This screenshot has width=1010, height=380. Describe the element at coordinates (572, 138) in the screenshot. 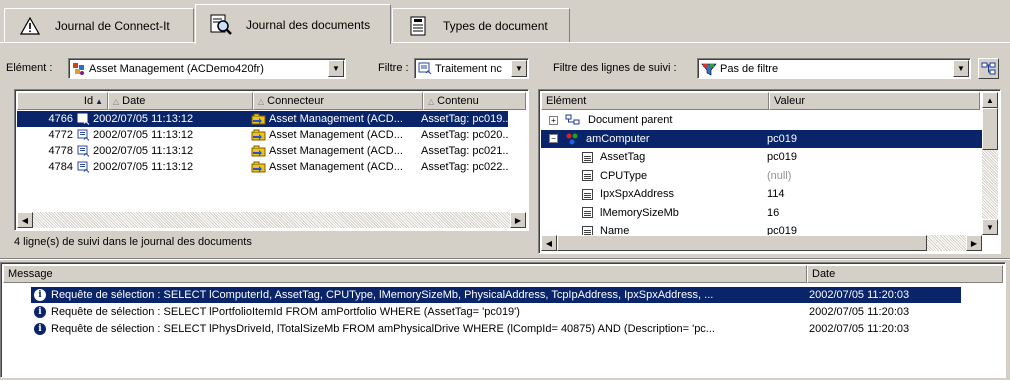

I see `collection-icon` at that location.